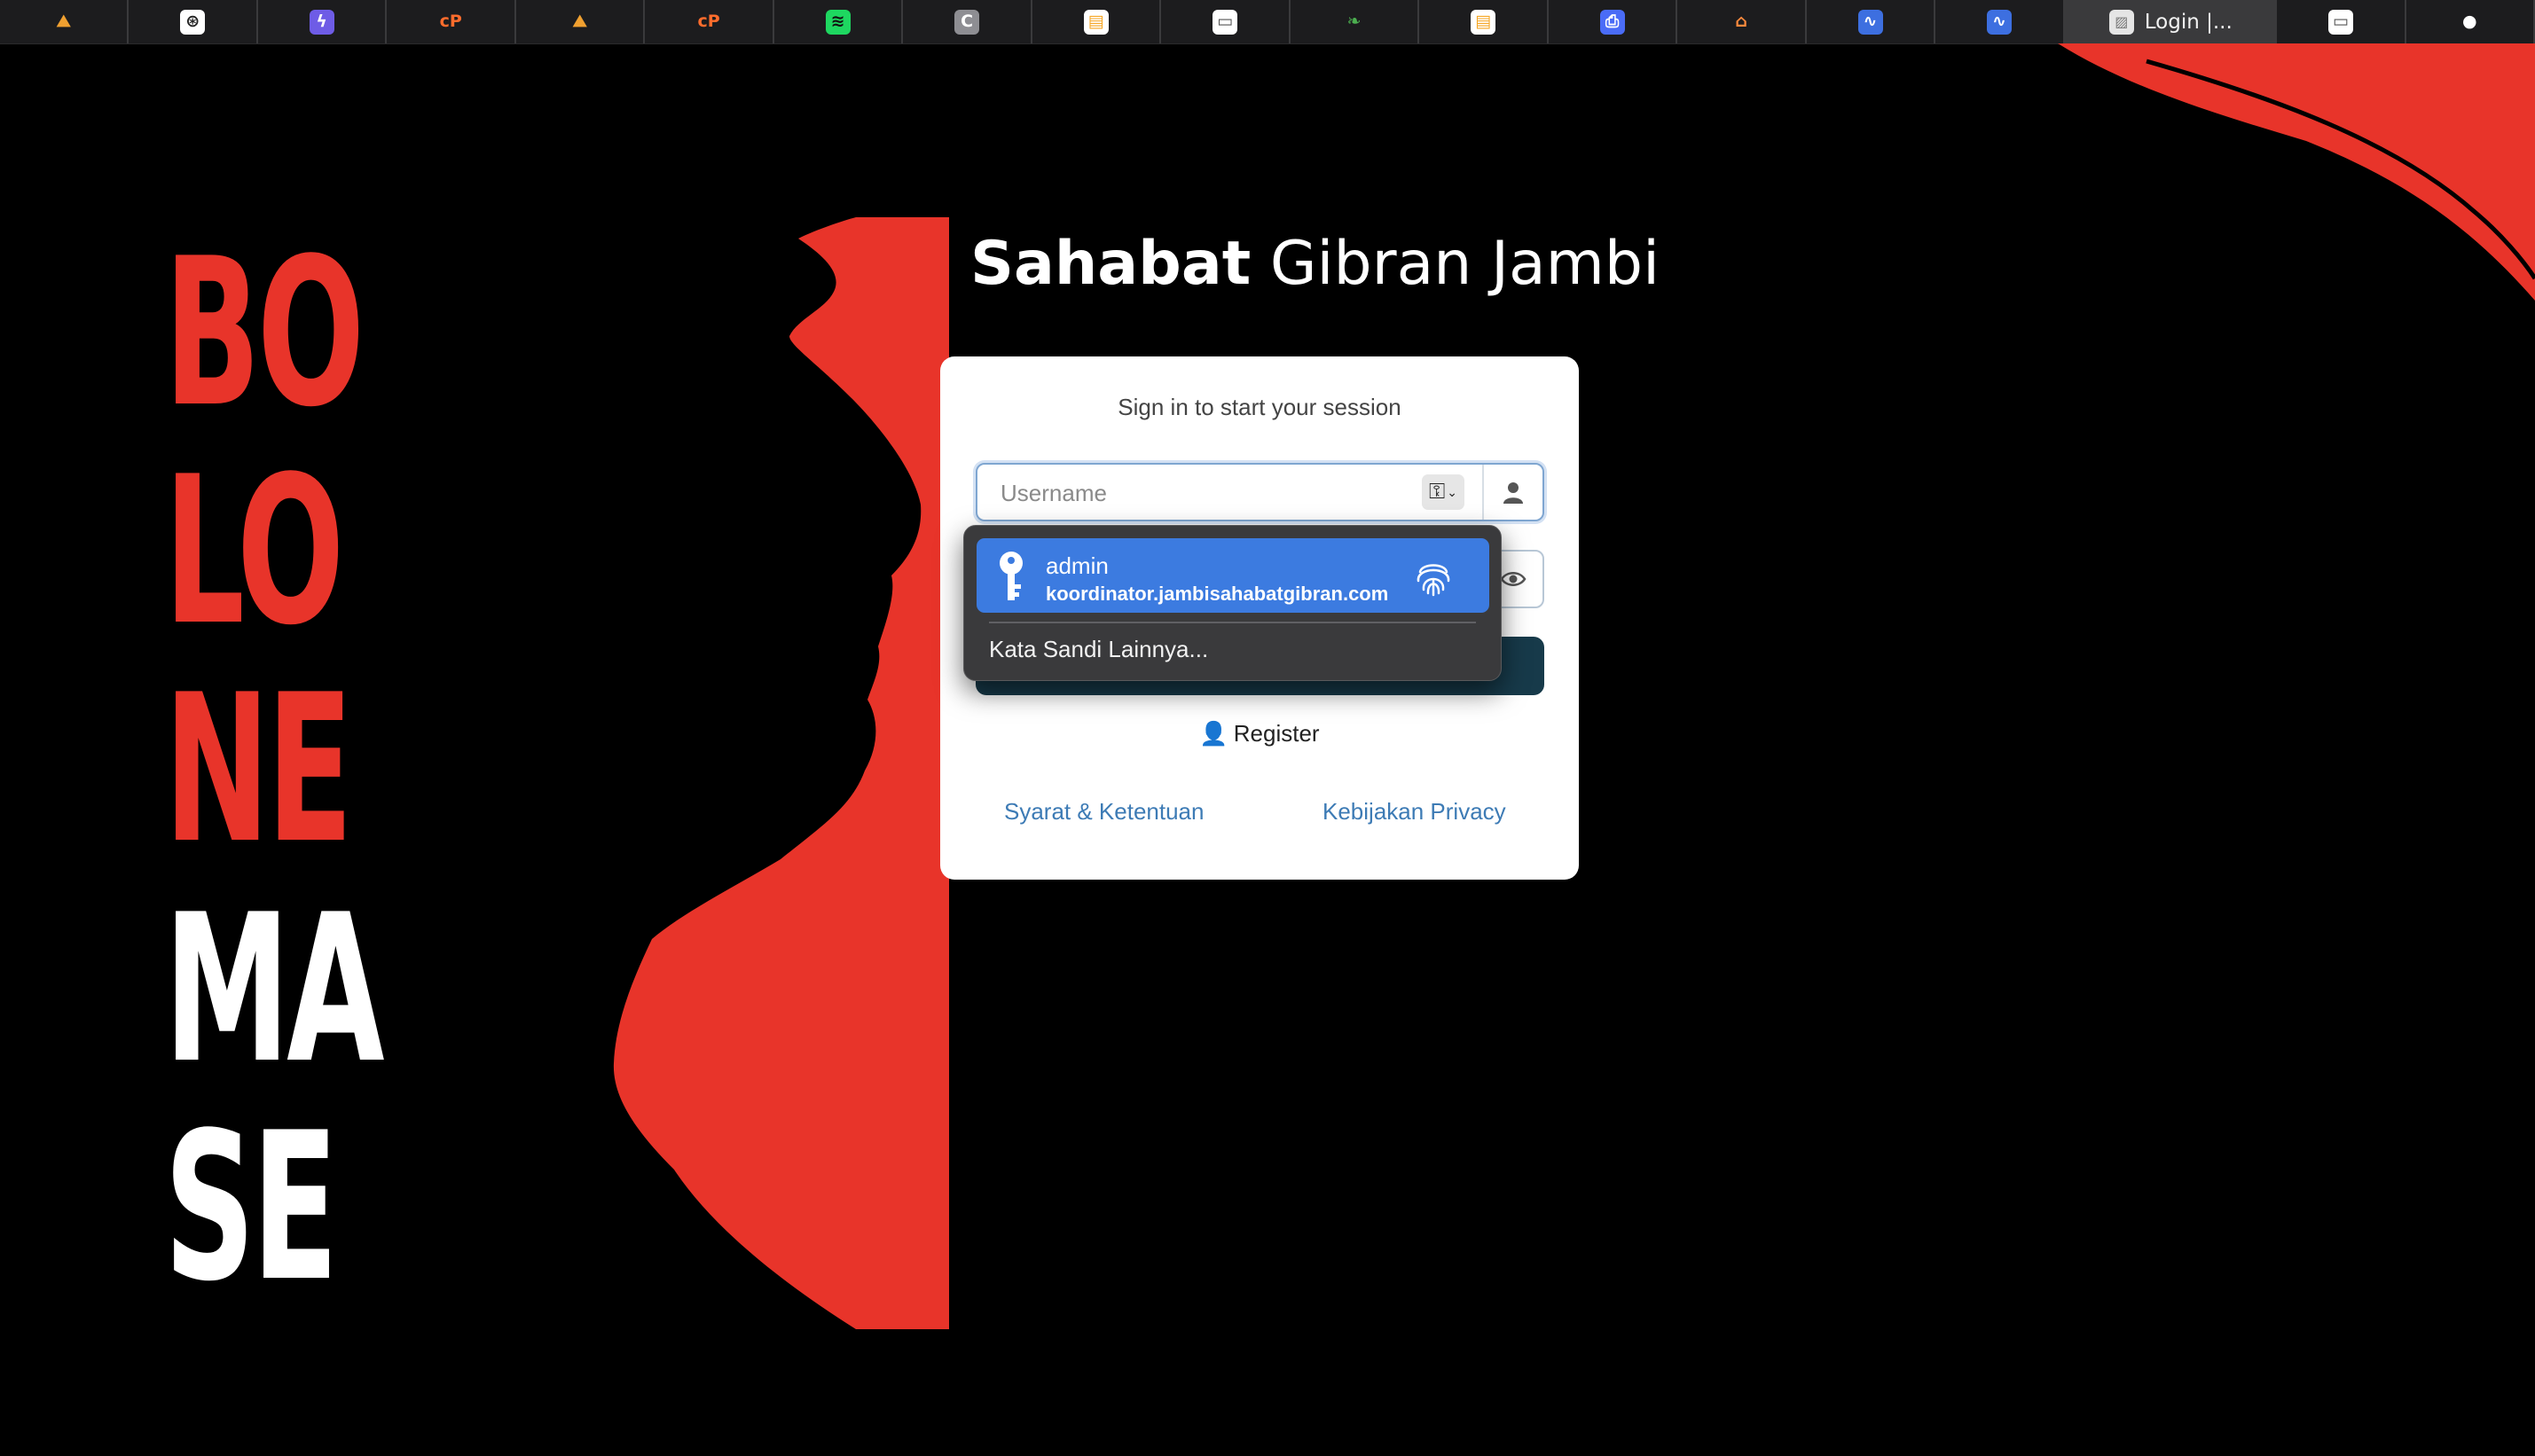 The width and height of the screenshot is (2535, 1456). I want to click on browser-tab: ⊛, so click(193, 21).